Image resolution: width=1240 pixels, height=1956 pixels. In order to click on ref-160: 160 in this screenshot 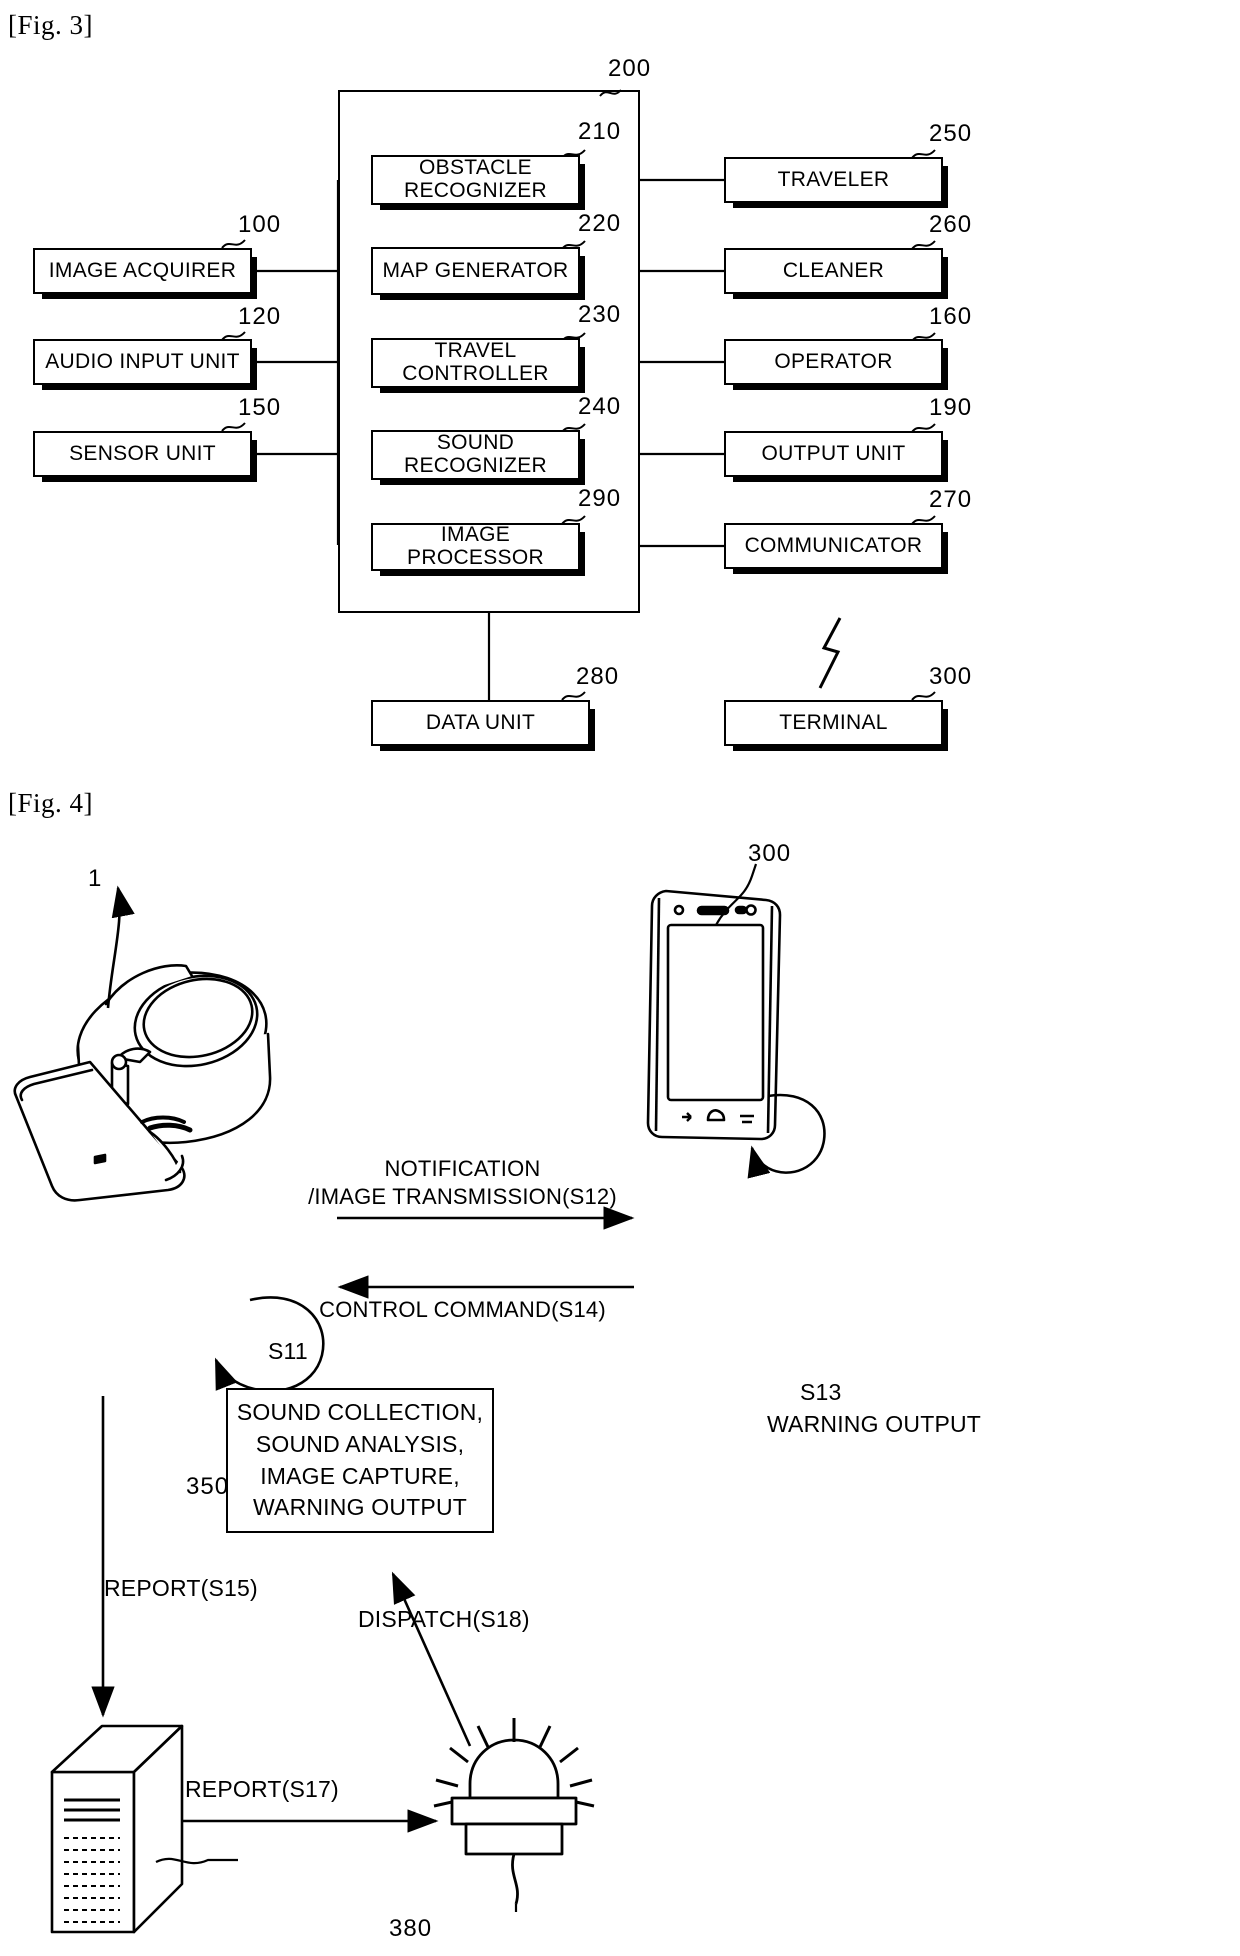, I will do `click(951, 316)`.